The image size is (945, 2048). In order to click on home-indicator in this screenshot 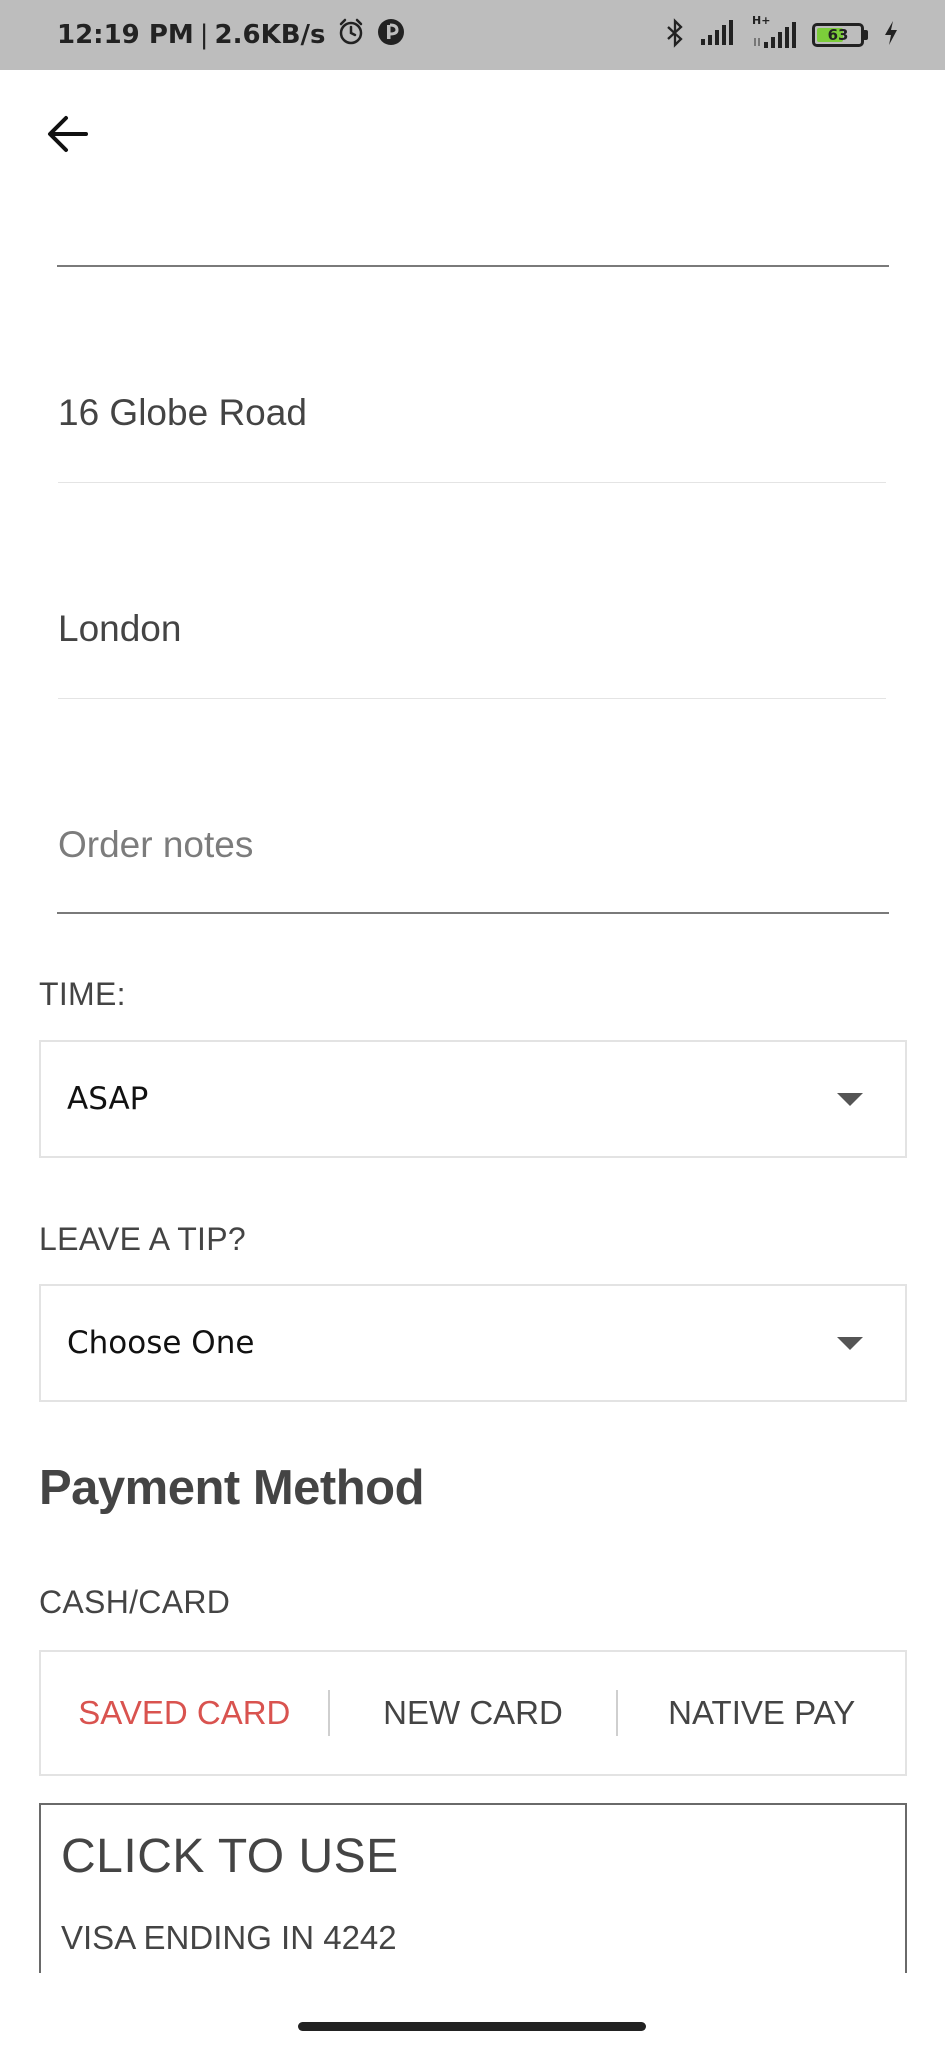, I will do `click(472, 2026)`.